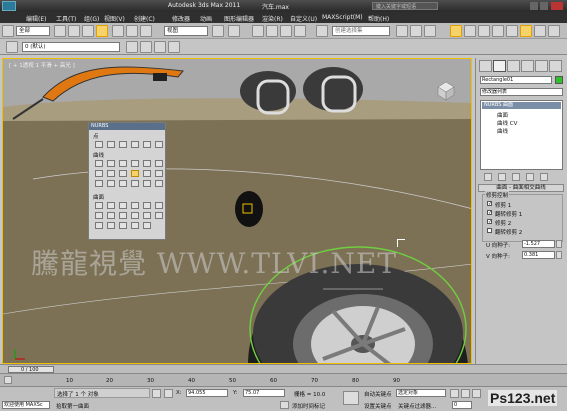 Image resolution: width=567 pixels, height=411 pixels. Describe the element at coordinates (544, 6) in the screenshot. I see `maximize-button` at that location.